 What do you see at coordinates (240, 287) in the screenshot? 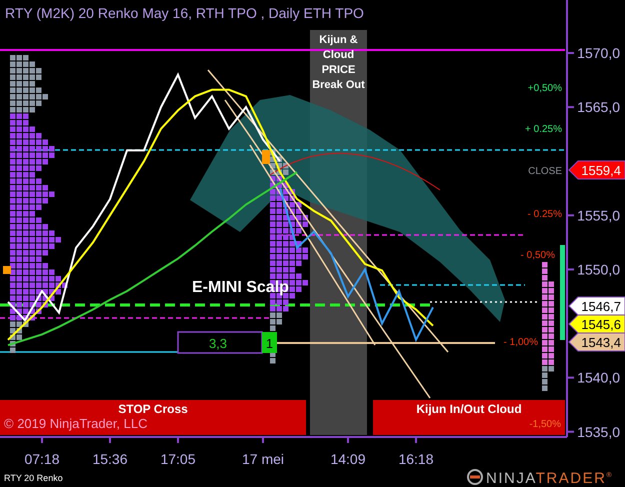
I see `scalp-label: E-MINI Scalp` at bounding box center [240, 287].